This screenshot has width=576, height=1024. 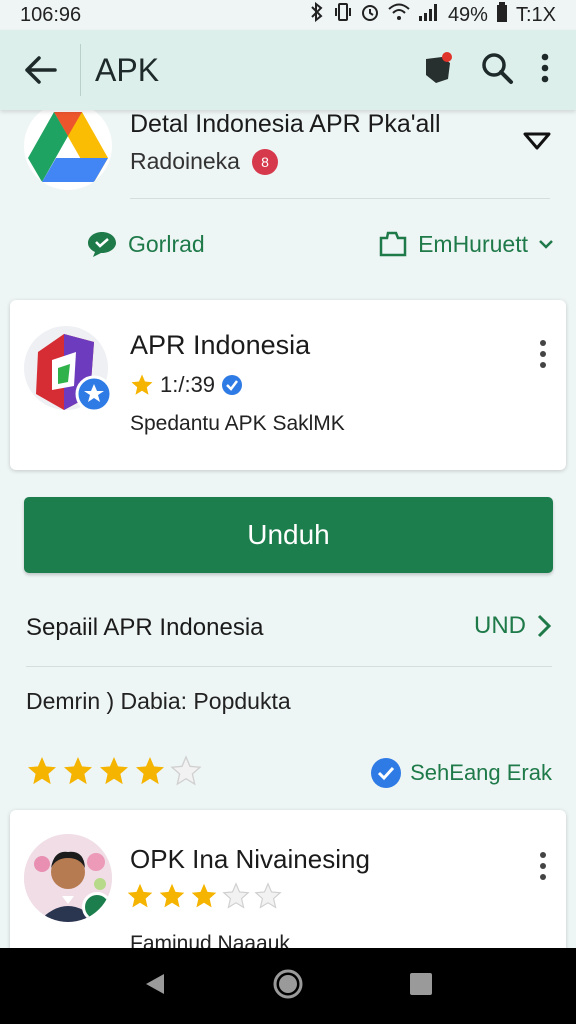 What do you see at coordinates (250, 859) in the screenshot?
I see `app-name-2: OPK Ina Nivainesing` at bounding box center [250, 859].